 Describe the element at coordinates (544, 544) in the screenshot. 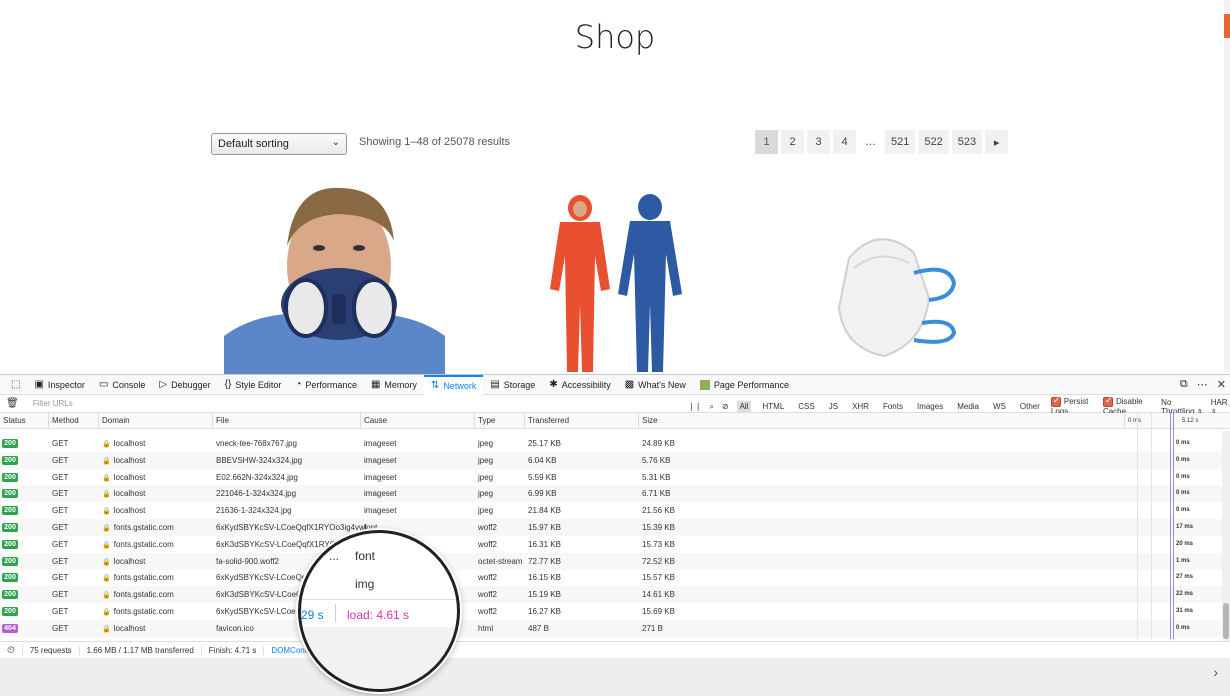

I see `cell-transferred: 16.31 KB` at that location.